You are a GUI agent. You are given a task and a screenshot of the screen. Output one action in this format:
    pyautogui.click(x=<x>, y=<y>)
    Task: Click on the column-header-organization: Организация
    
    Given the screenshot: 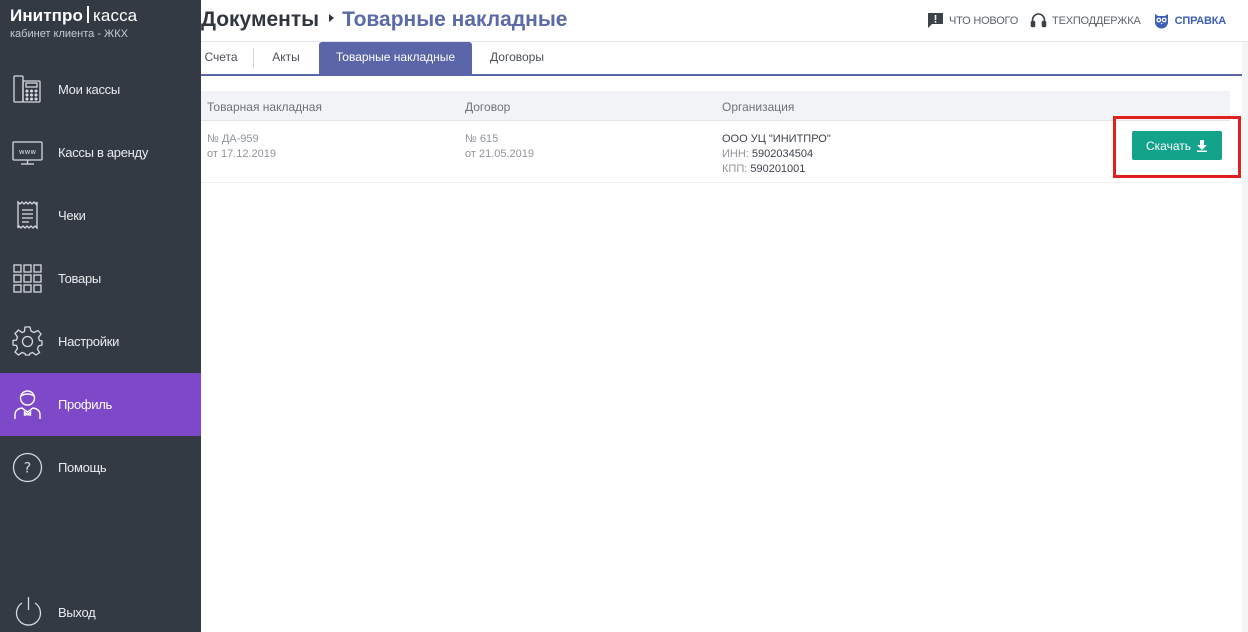 What is the action you would take?
    pyautogui.click(x=758, y=107)
    